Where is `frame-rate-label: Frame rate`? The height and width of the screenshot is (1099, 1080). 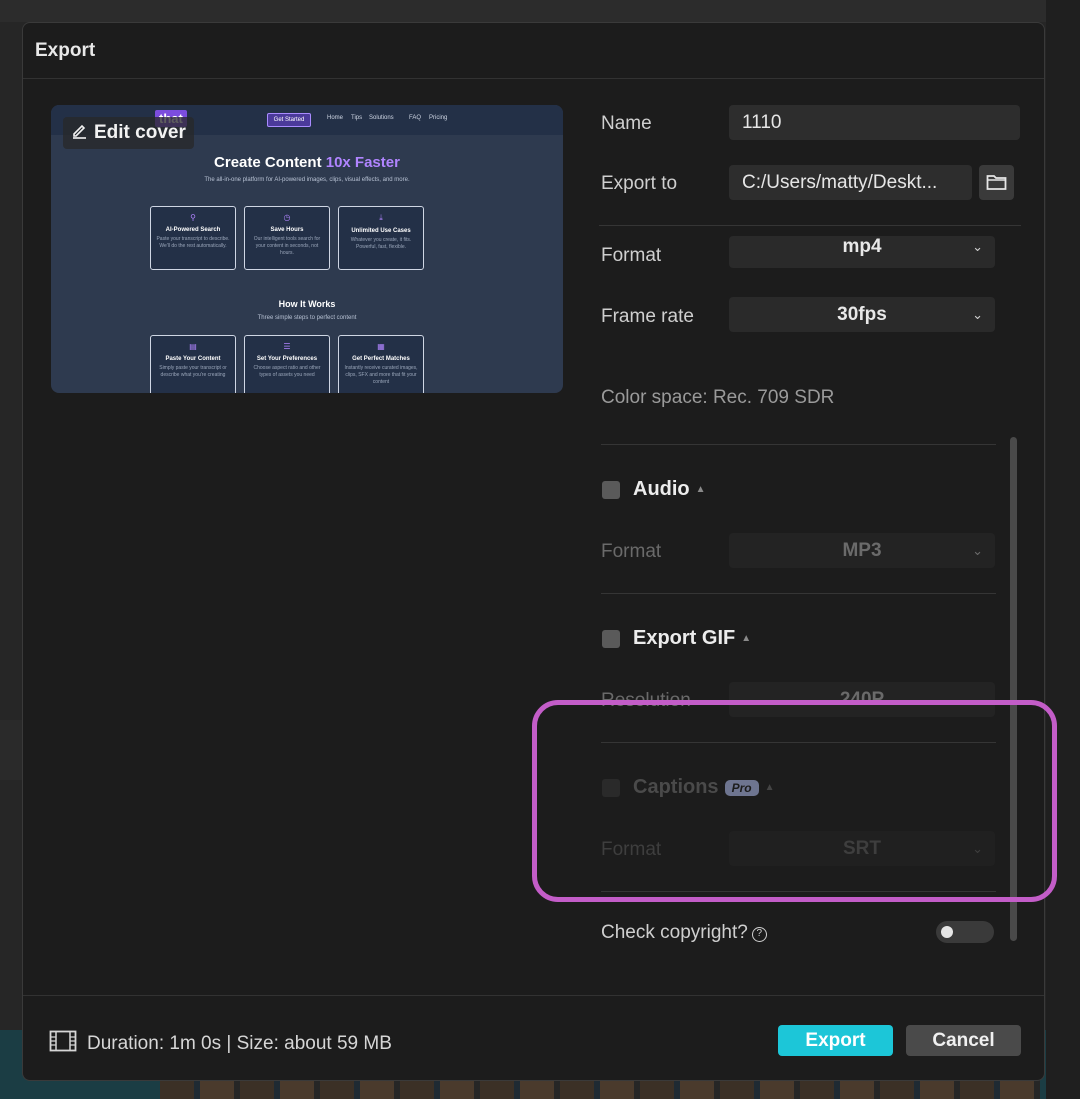
frame-rate-label: Frame rate is located at coordinates (647, 316).